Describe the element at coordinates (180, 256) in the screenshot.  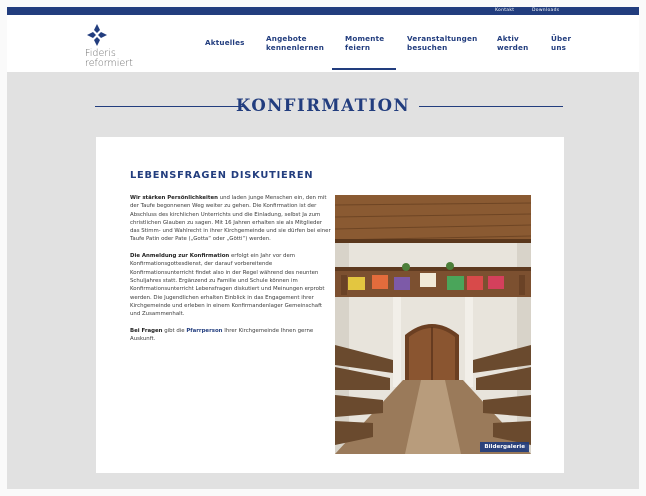
I see `bold-lead: Die Anmeldung zur Konfirmation` at that location.